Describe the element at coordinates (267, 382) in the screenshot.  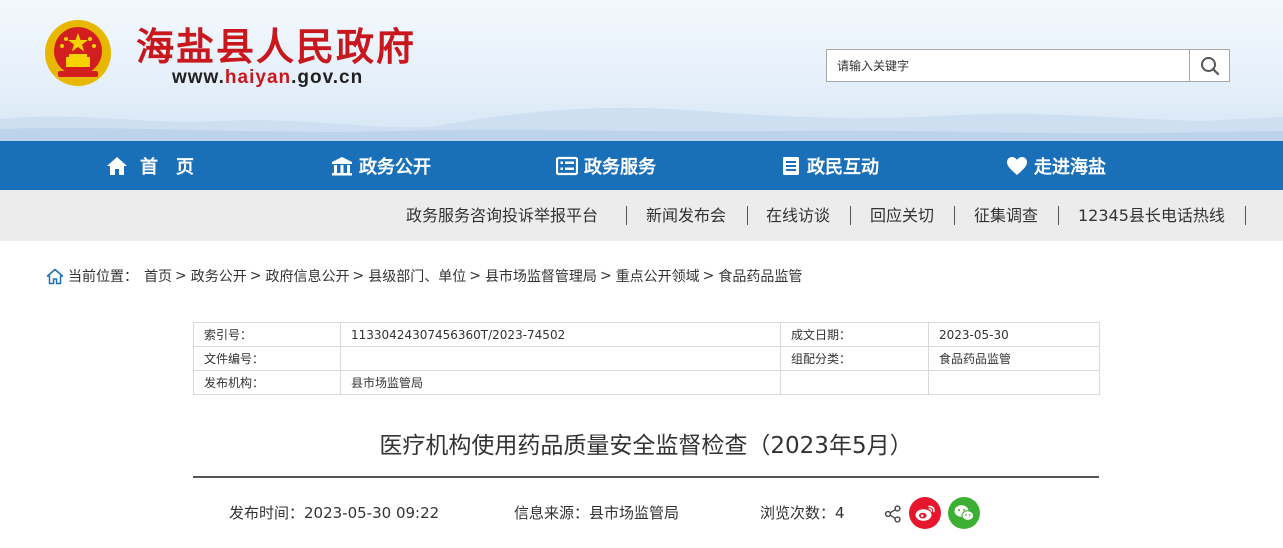
I see `info-label-publisher: 发布机构：` at that location.